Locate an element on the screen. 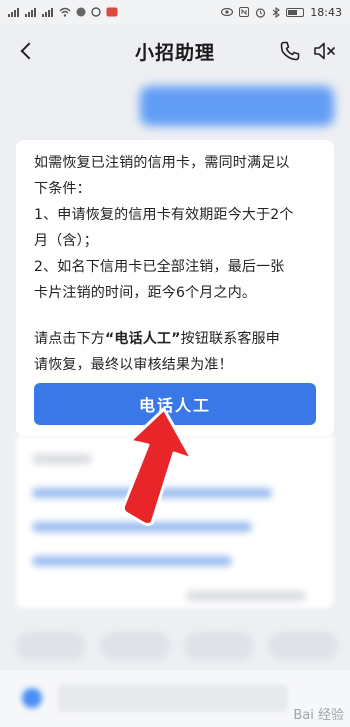 The width and height of the screenshot is (350, 727). app-notification-icon is located at coordinates (81, 12).